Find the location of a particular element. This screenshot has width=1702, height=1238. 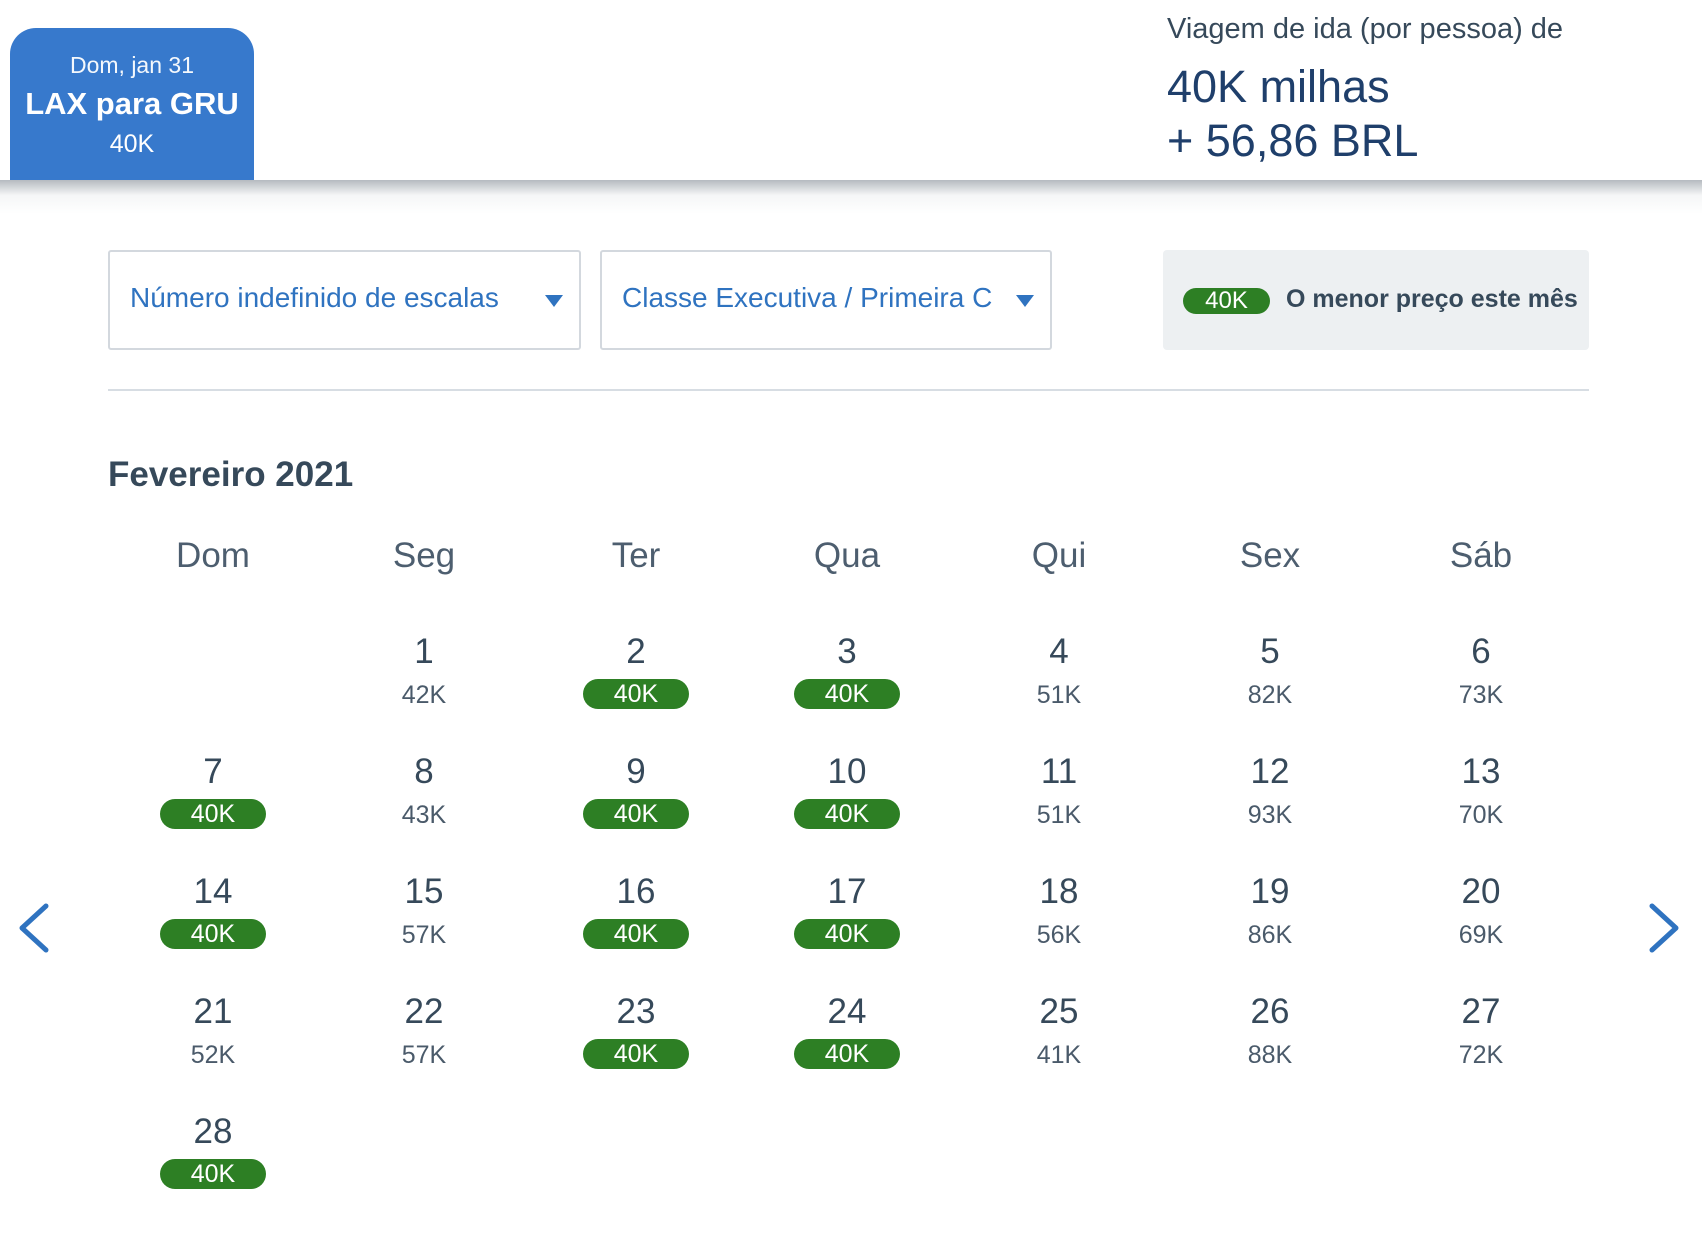

calendar-day-price: 70K is located at coordinates (1481, 815).